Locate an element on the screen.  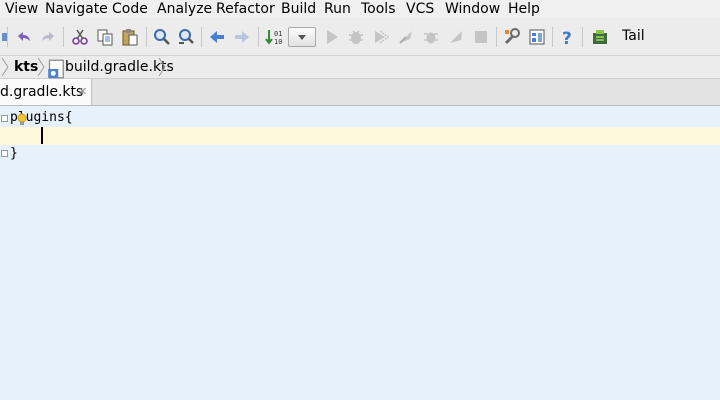
help-icon: ? is located at coordinates (568, 37).